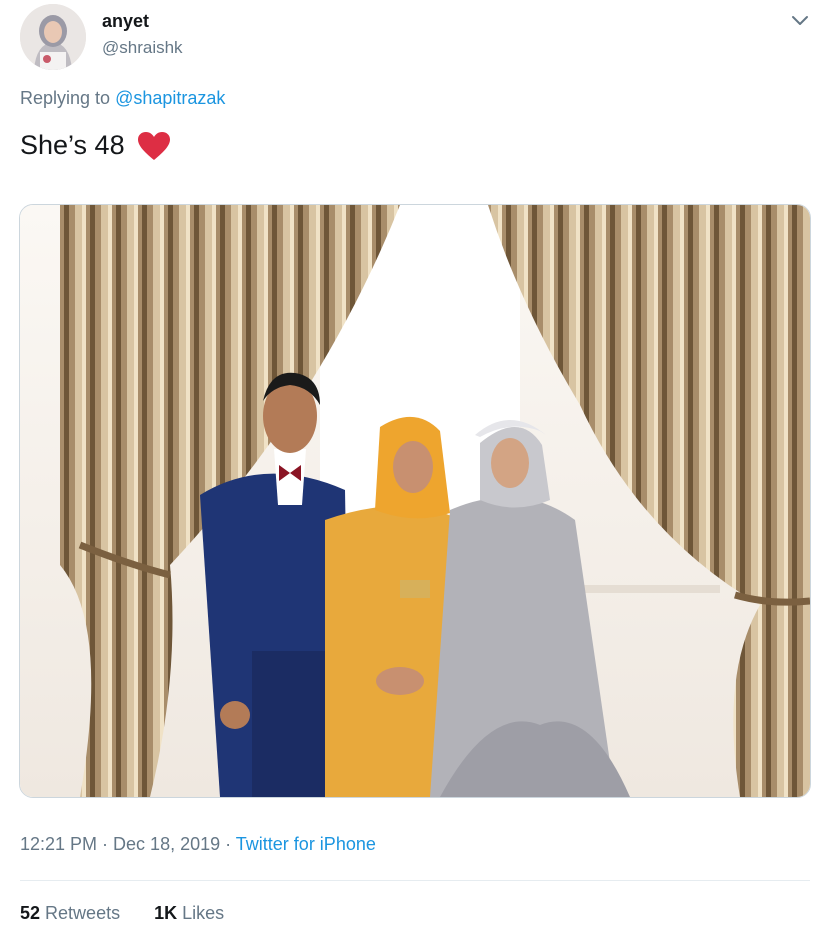 This screenshot has width=826, height=940. Describe the element at coordinates (58, 844) in the screenshot. I see `tweet-time: 12:21 PM` at that location.